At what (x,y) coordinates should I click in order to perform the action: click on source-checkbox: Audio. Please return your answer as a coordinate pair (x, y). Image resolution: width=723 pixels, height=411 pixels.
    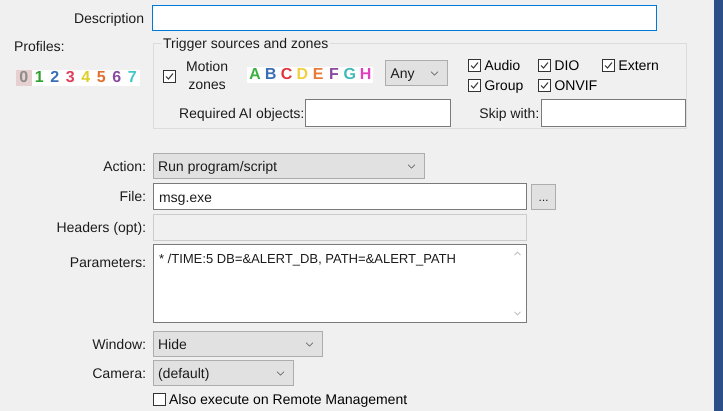
    Looking at the image, I should click on (503, 65).